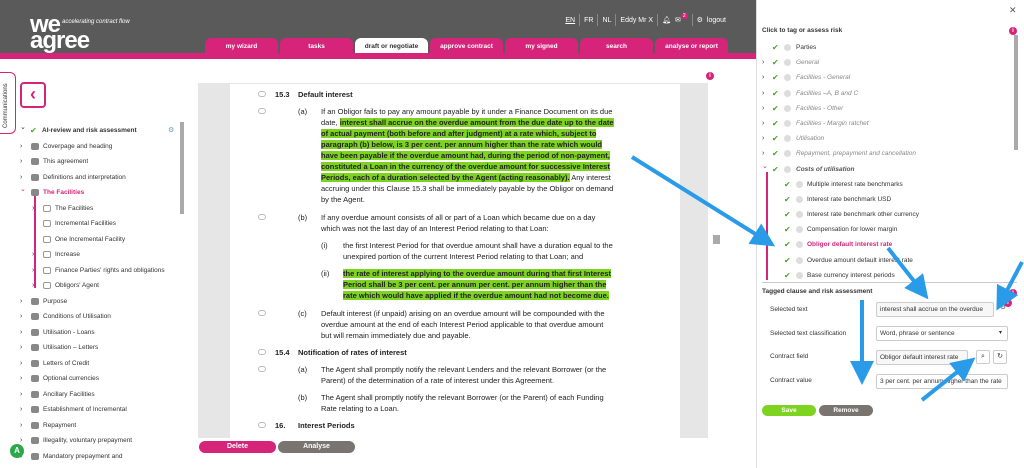 This screenshot has width=1024, height=468. What do you see at coordinates (884, 93) in the screenshot?
I see `risk-category-item: › ✔ Facilities –A, B and C` at bounding box center [884, 93].